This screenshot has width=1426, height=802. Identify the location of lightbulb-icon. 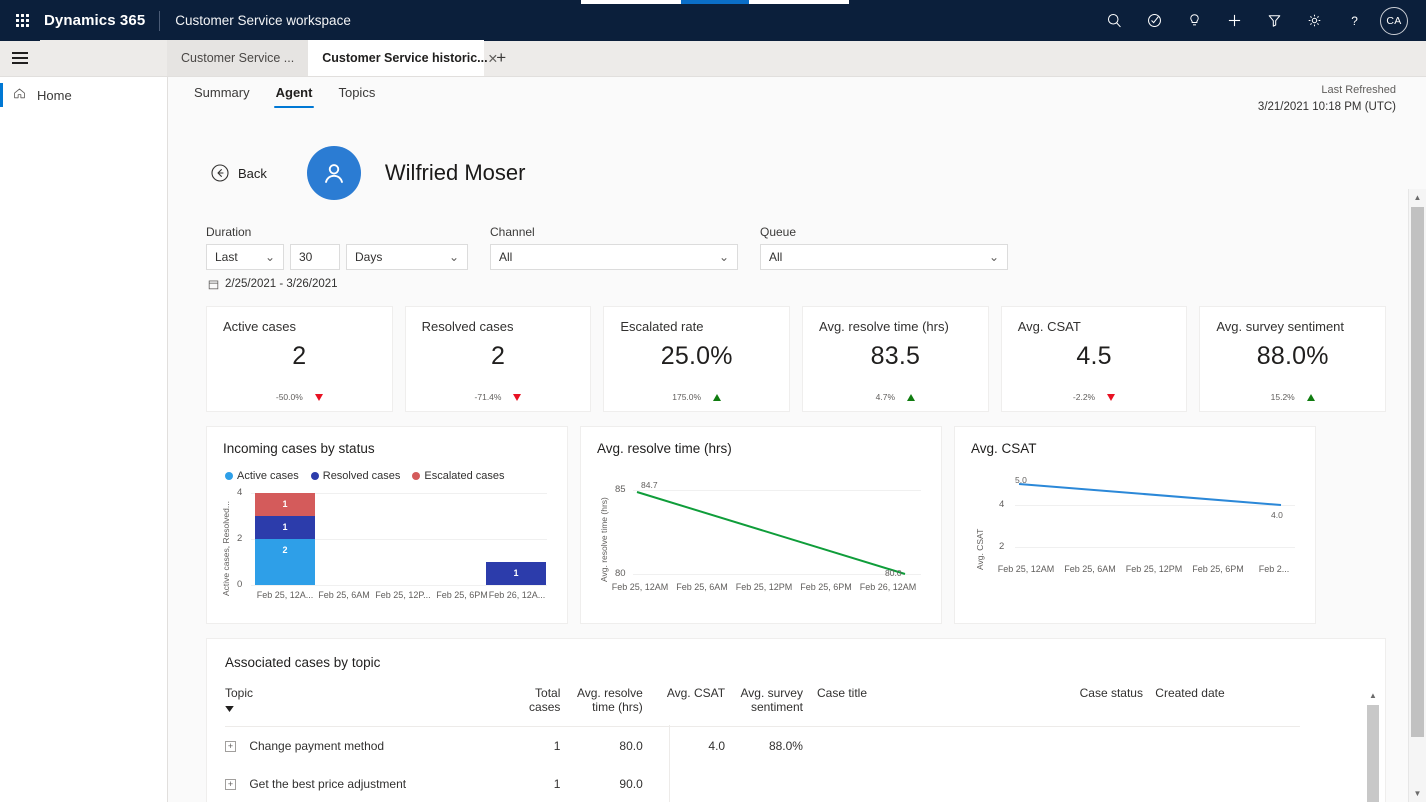
(1194, 20).